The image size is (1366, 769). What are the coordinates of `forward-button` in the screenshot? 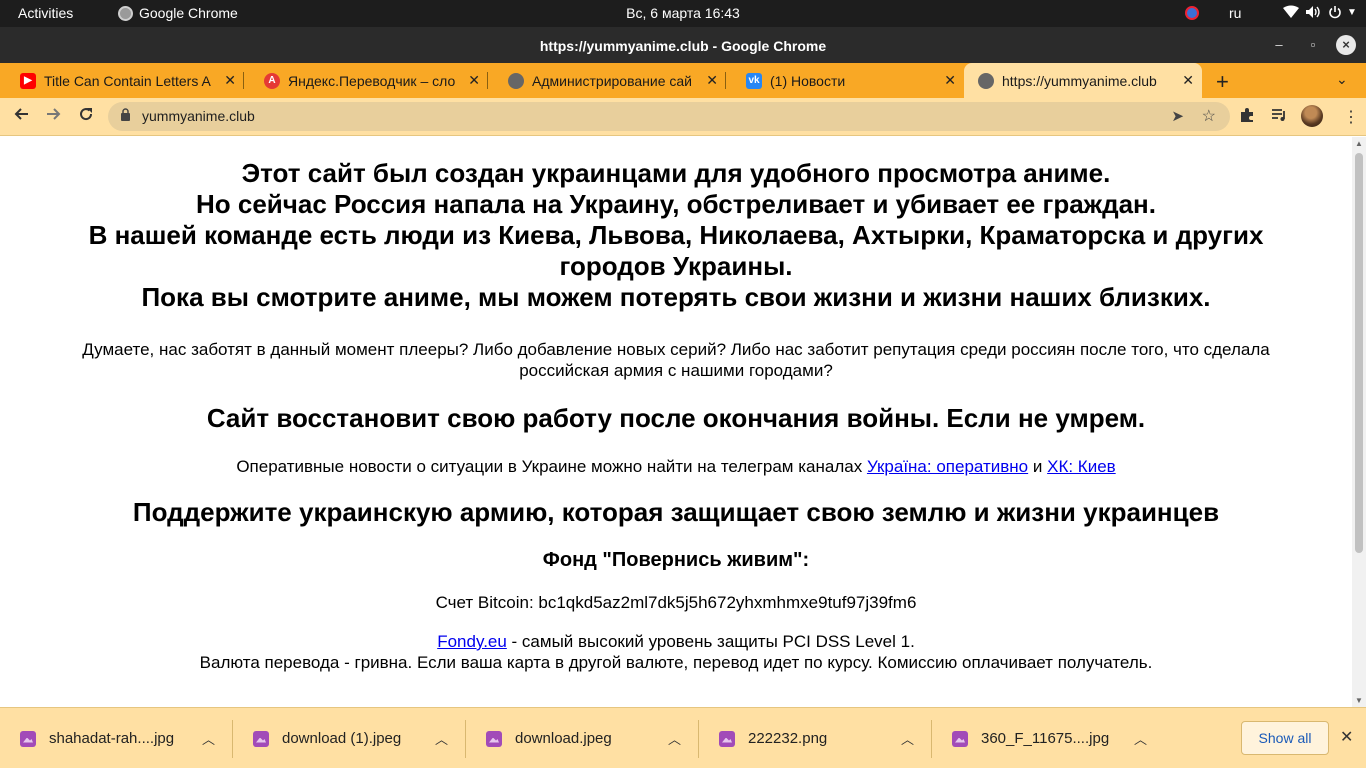 It's located at (54, 116).